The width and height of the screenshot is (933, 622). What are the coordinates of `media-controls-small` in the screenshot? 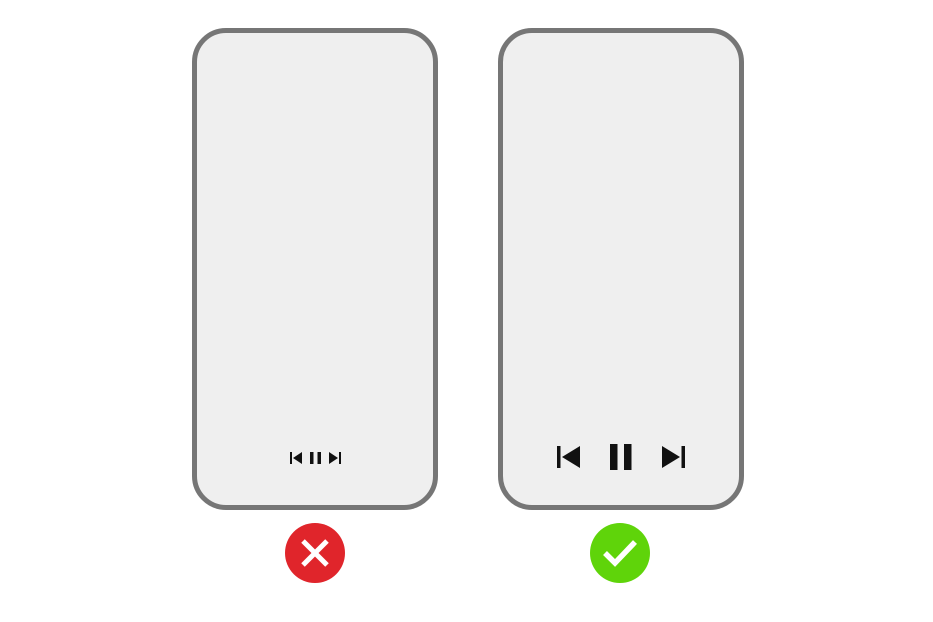 It's located at (315, 458).